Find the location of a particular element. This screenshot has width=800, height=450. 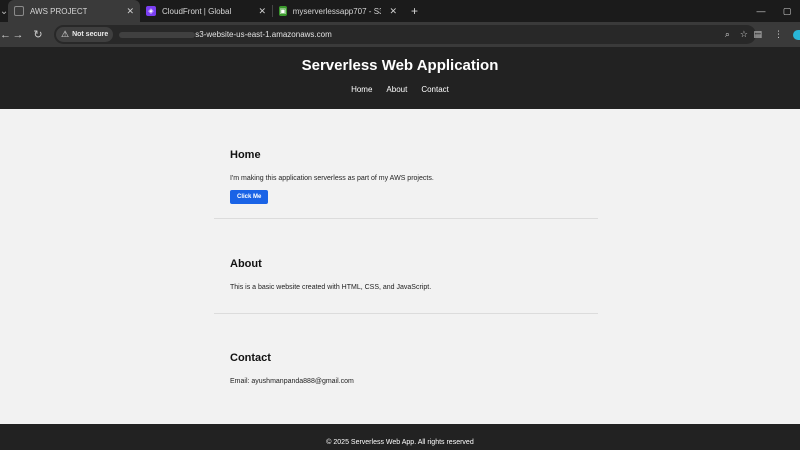

tab-title: myserverlessapp707 - S3 bucke is located at coordinates (337, 11).